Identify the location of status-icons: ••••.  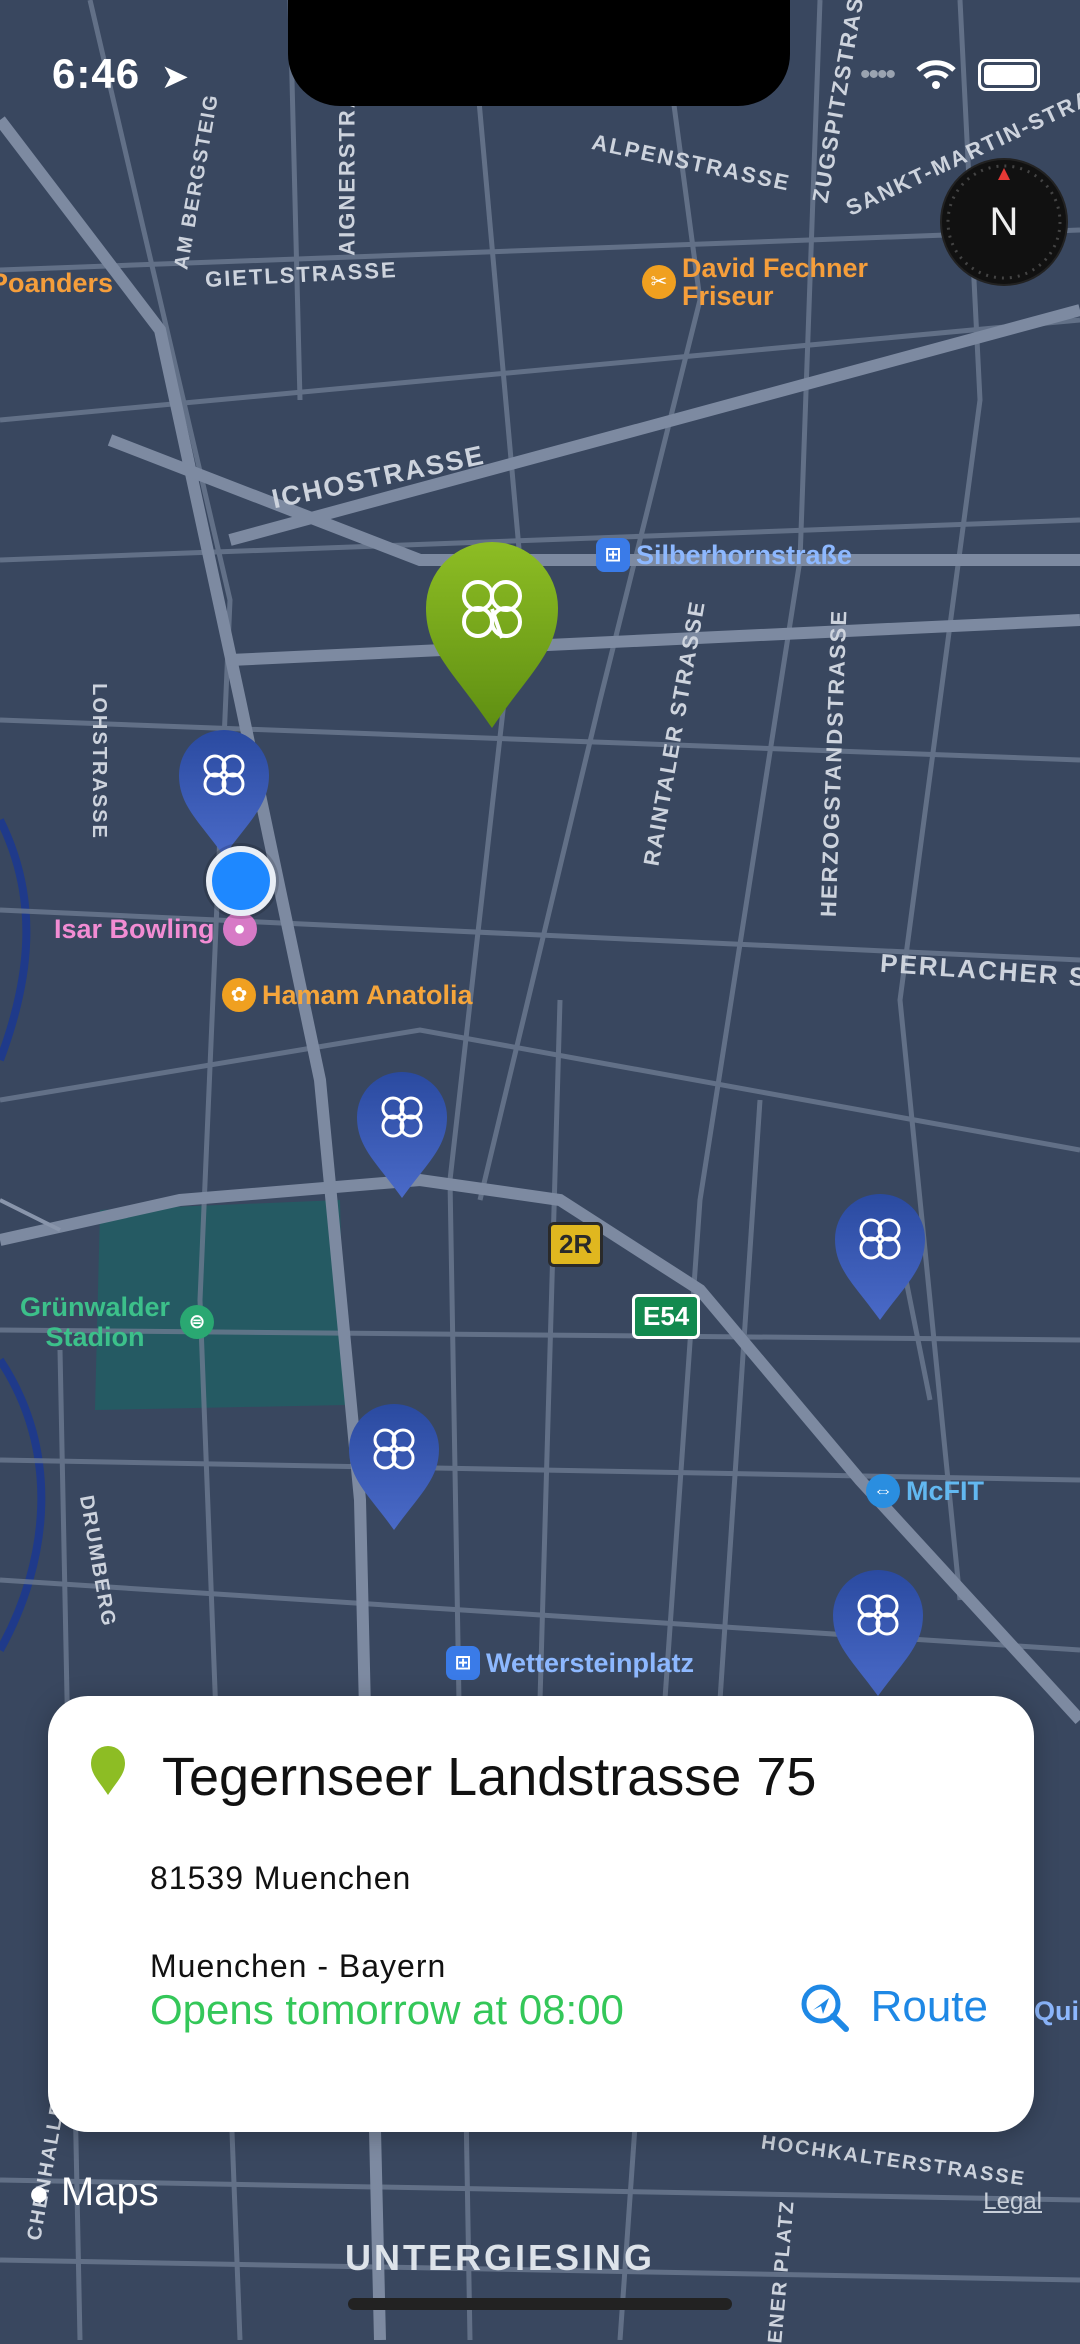
(950, 75).